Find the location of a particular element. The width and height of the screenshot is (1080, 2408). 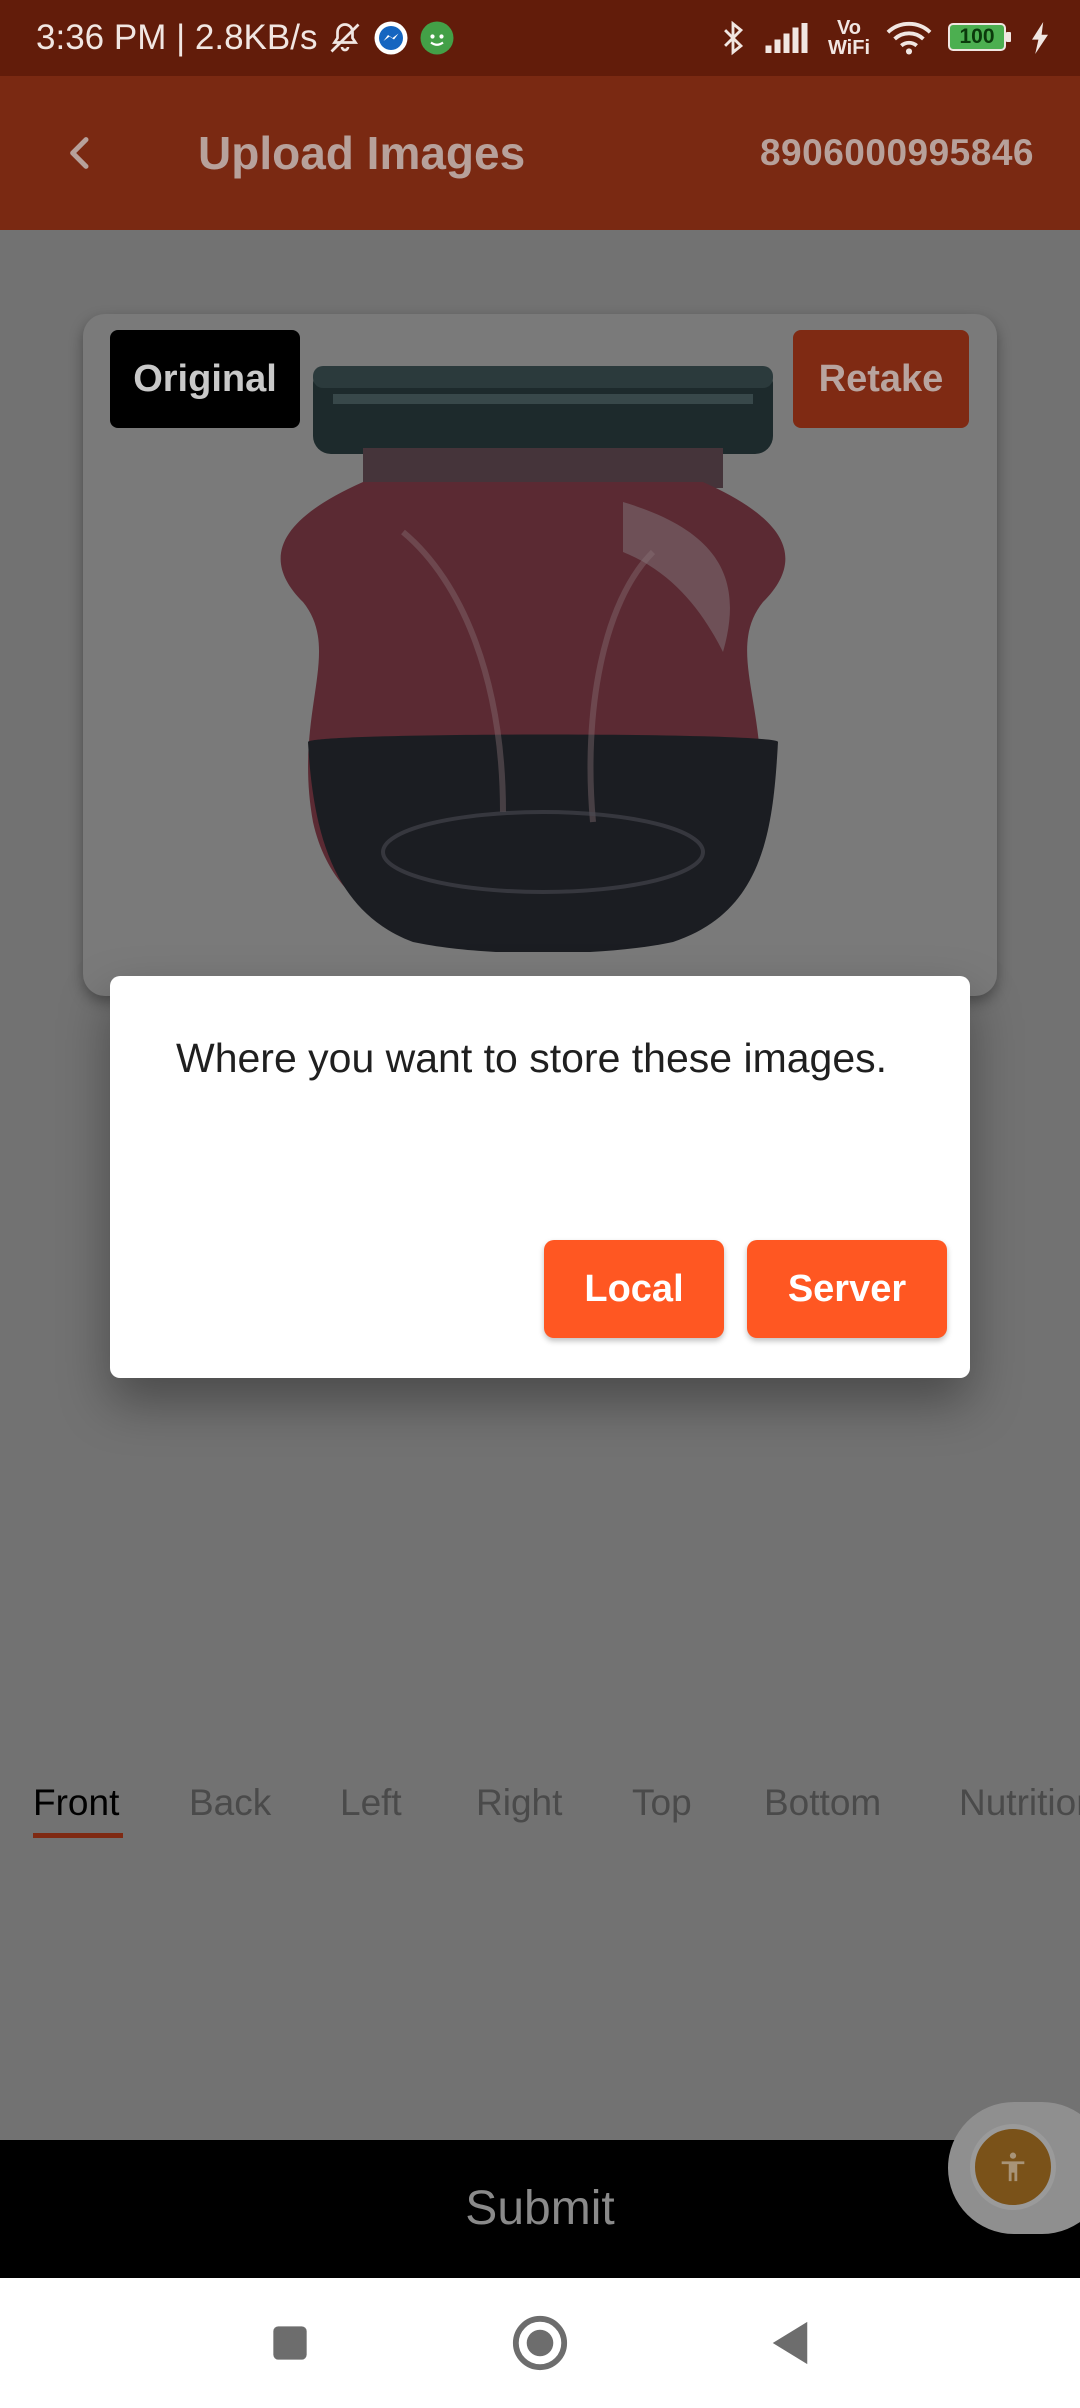

triangle-back-icon is located at coordinates (790, 2343).